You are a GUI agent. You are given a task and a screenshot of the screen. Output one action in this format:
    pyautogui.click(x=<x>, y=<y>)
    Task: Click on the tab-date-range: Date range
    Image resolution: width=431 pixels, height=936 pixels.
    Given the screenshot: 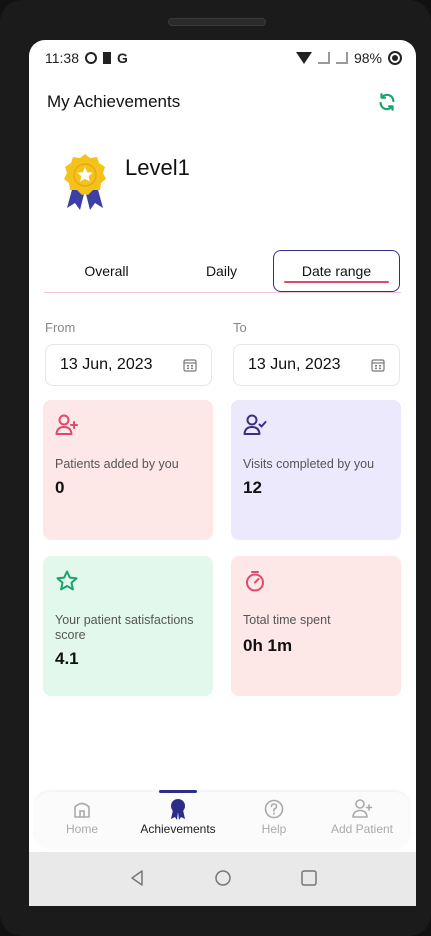 What is the action you would take?
    pyautogui.click(x=336, y=271)
    